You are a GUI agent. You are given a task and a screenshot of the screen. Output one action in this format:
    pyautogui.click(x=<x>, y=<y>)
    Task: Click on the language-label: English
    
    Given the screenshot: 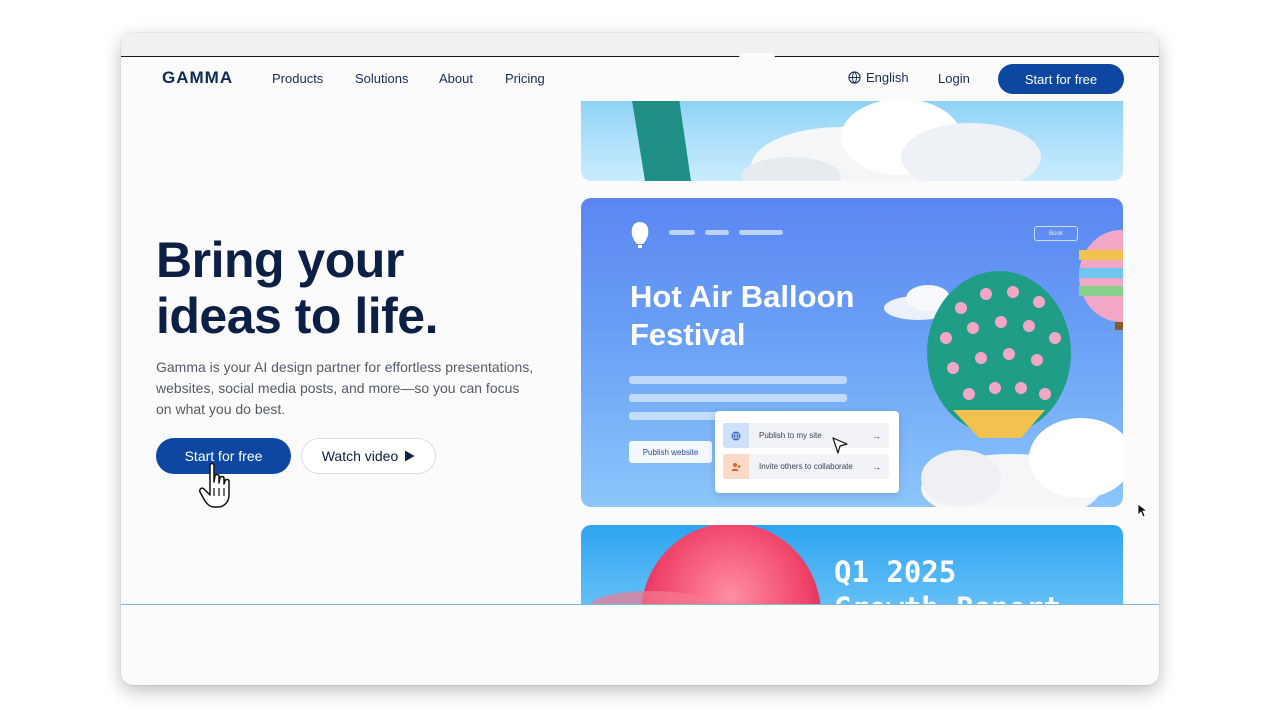 What is the action you would take?
    pyautogui.click(x=887, y=77)
    